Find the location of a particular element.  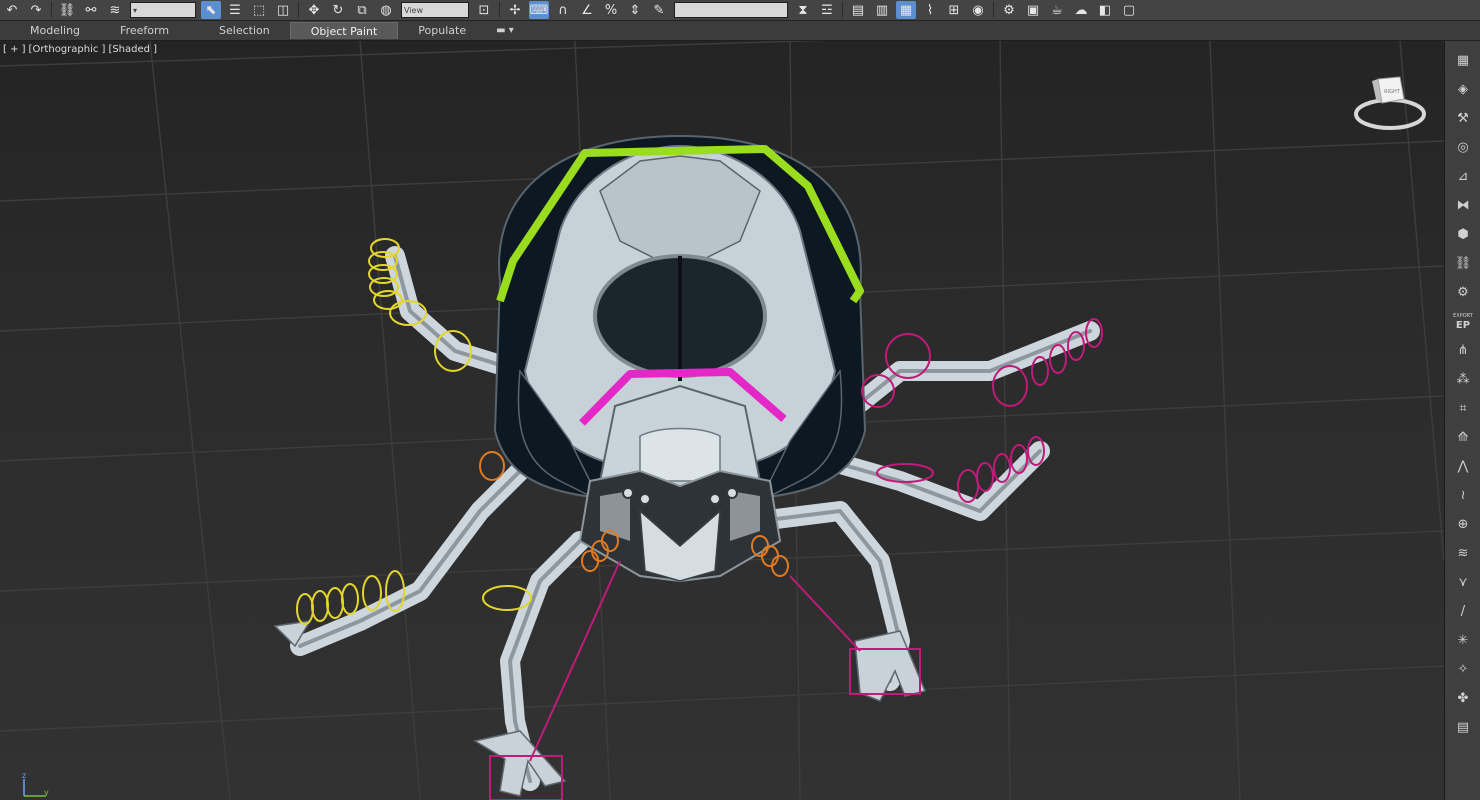

chain-tool-icon: ⛓ is located at coordinates (1463, 263).